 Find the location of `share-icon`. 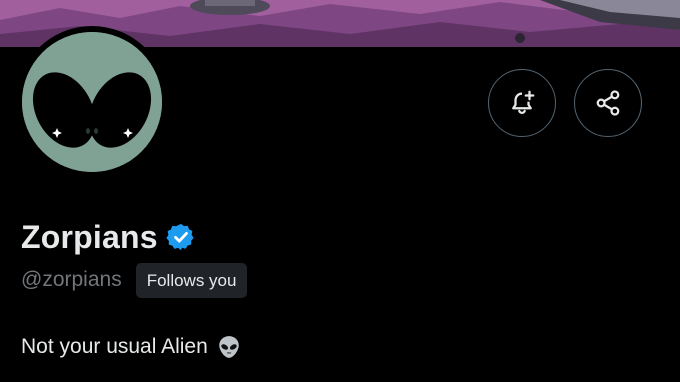

share-icon is located at coordinates (608, 103).